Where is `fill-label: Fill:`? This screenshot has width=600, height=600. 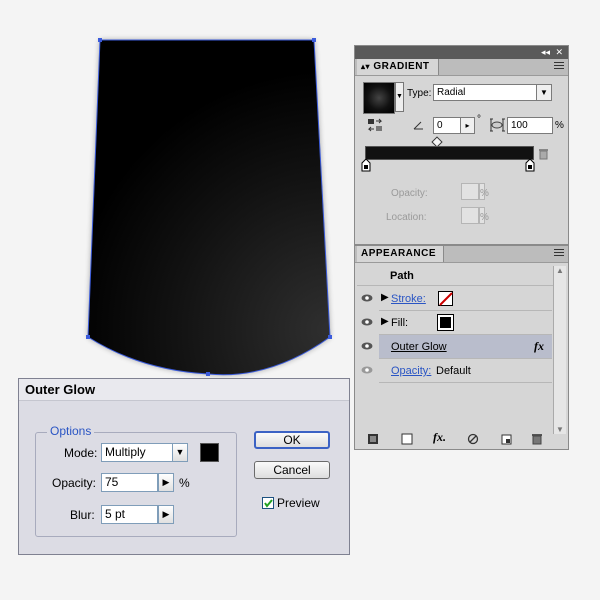 fill-label: Fill: is located at coordinates (399, 323).